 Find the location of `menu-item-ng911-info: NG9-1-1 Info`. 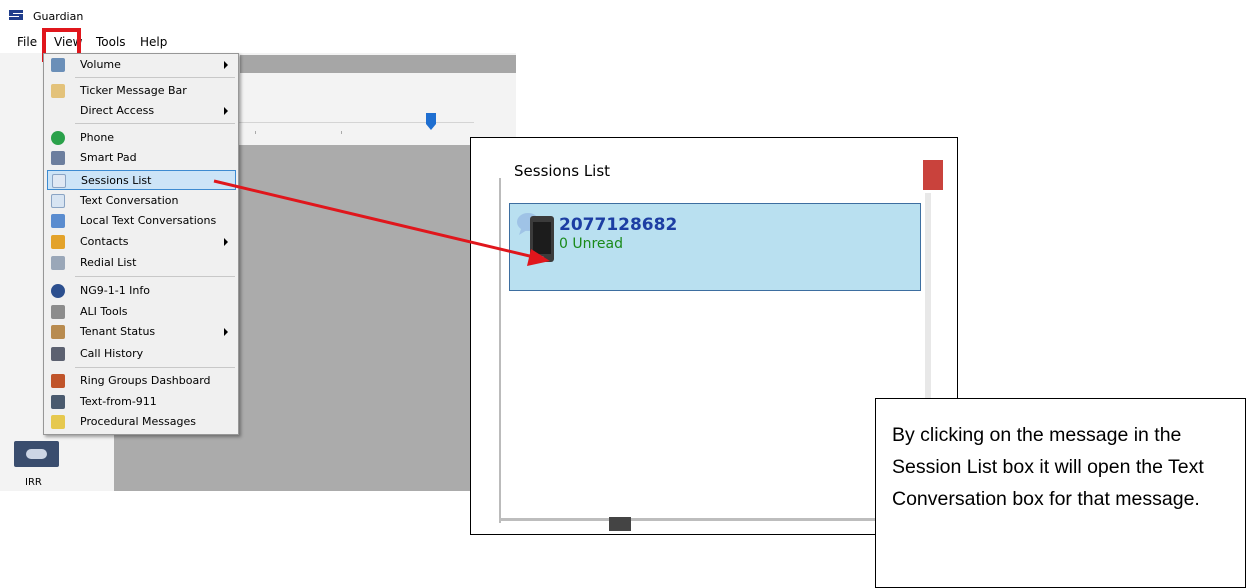

menu-item-ng911-info: NG9-1-1 Info is located at coordinates (141, 291).